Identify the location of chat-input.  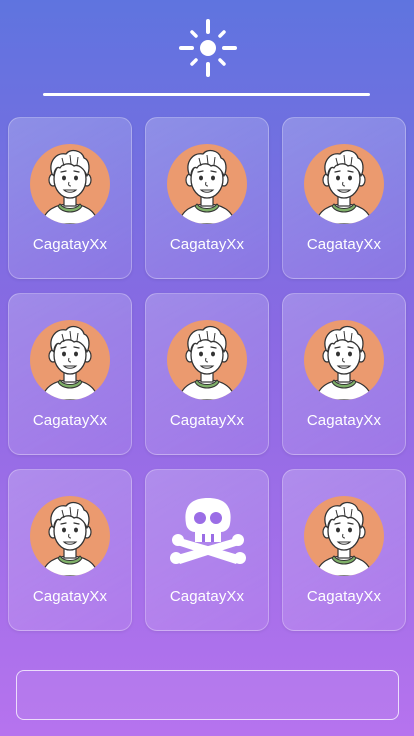
(207, 695).